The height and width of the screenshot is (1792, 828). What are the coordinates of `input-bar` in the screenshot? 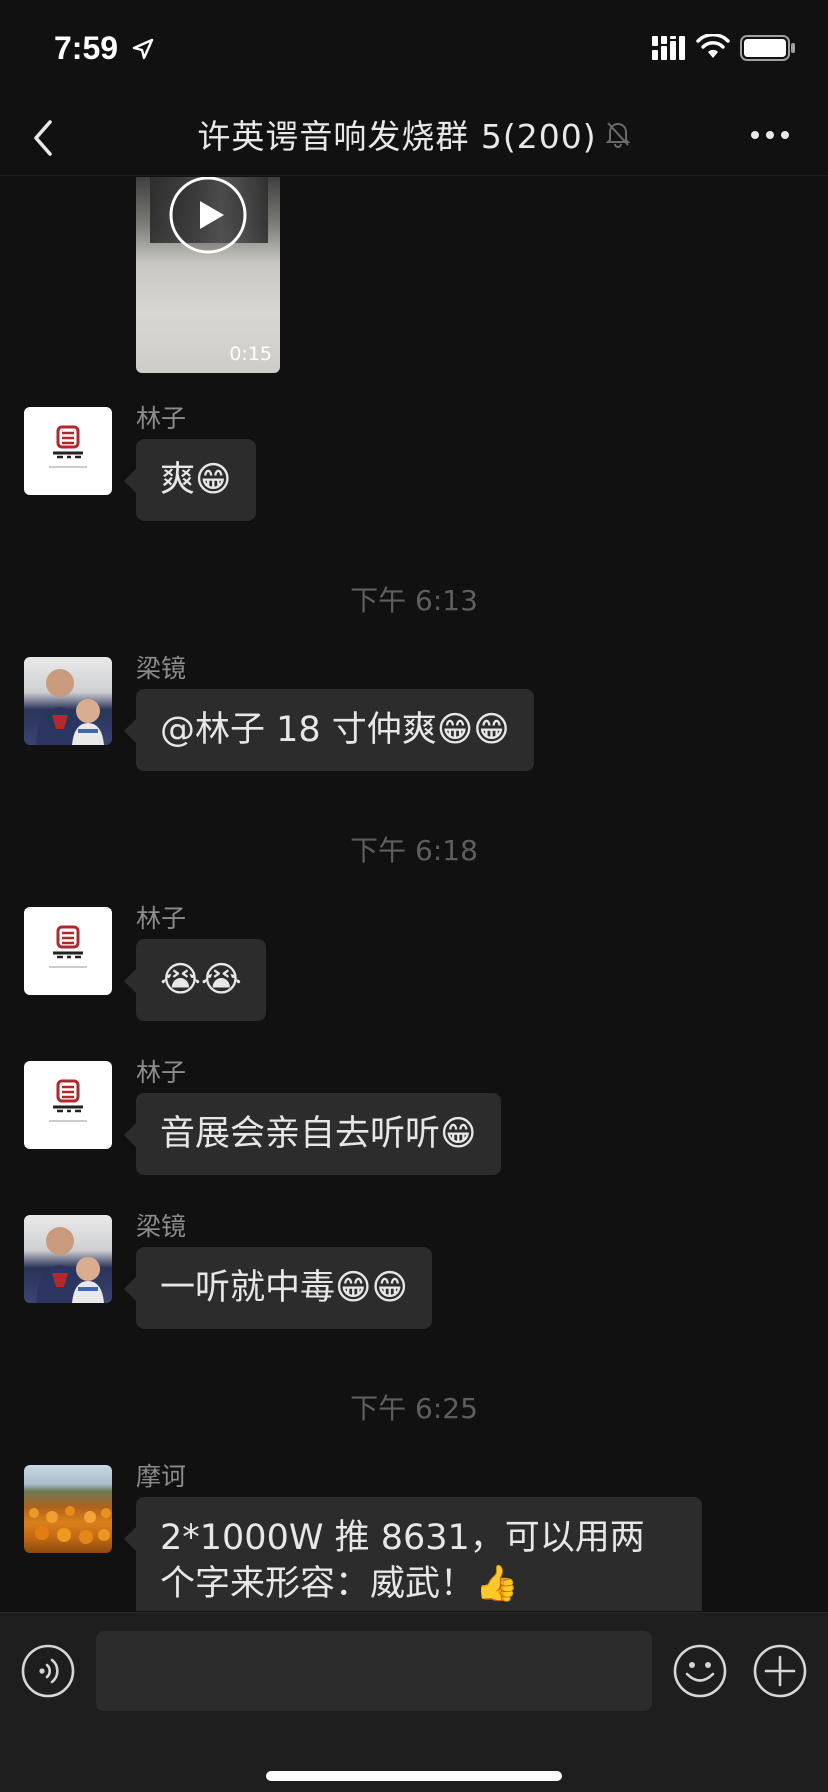 It's located at (414, 1702).